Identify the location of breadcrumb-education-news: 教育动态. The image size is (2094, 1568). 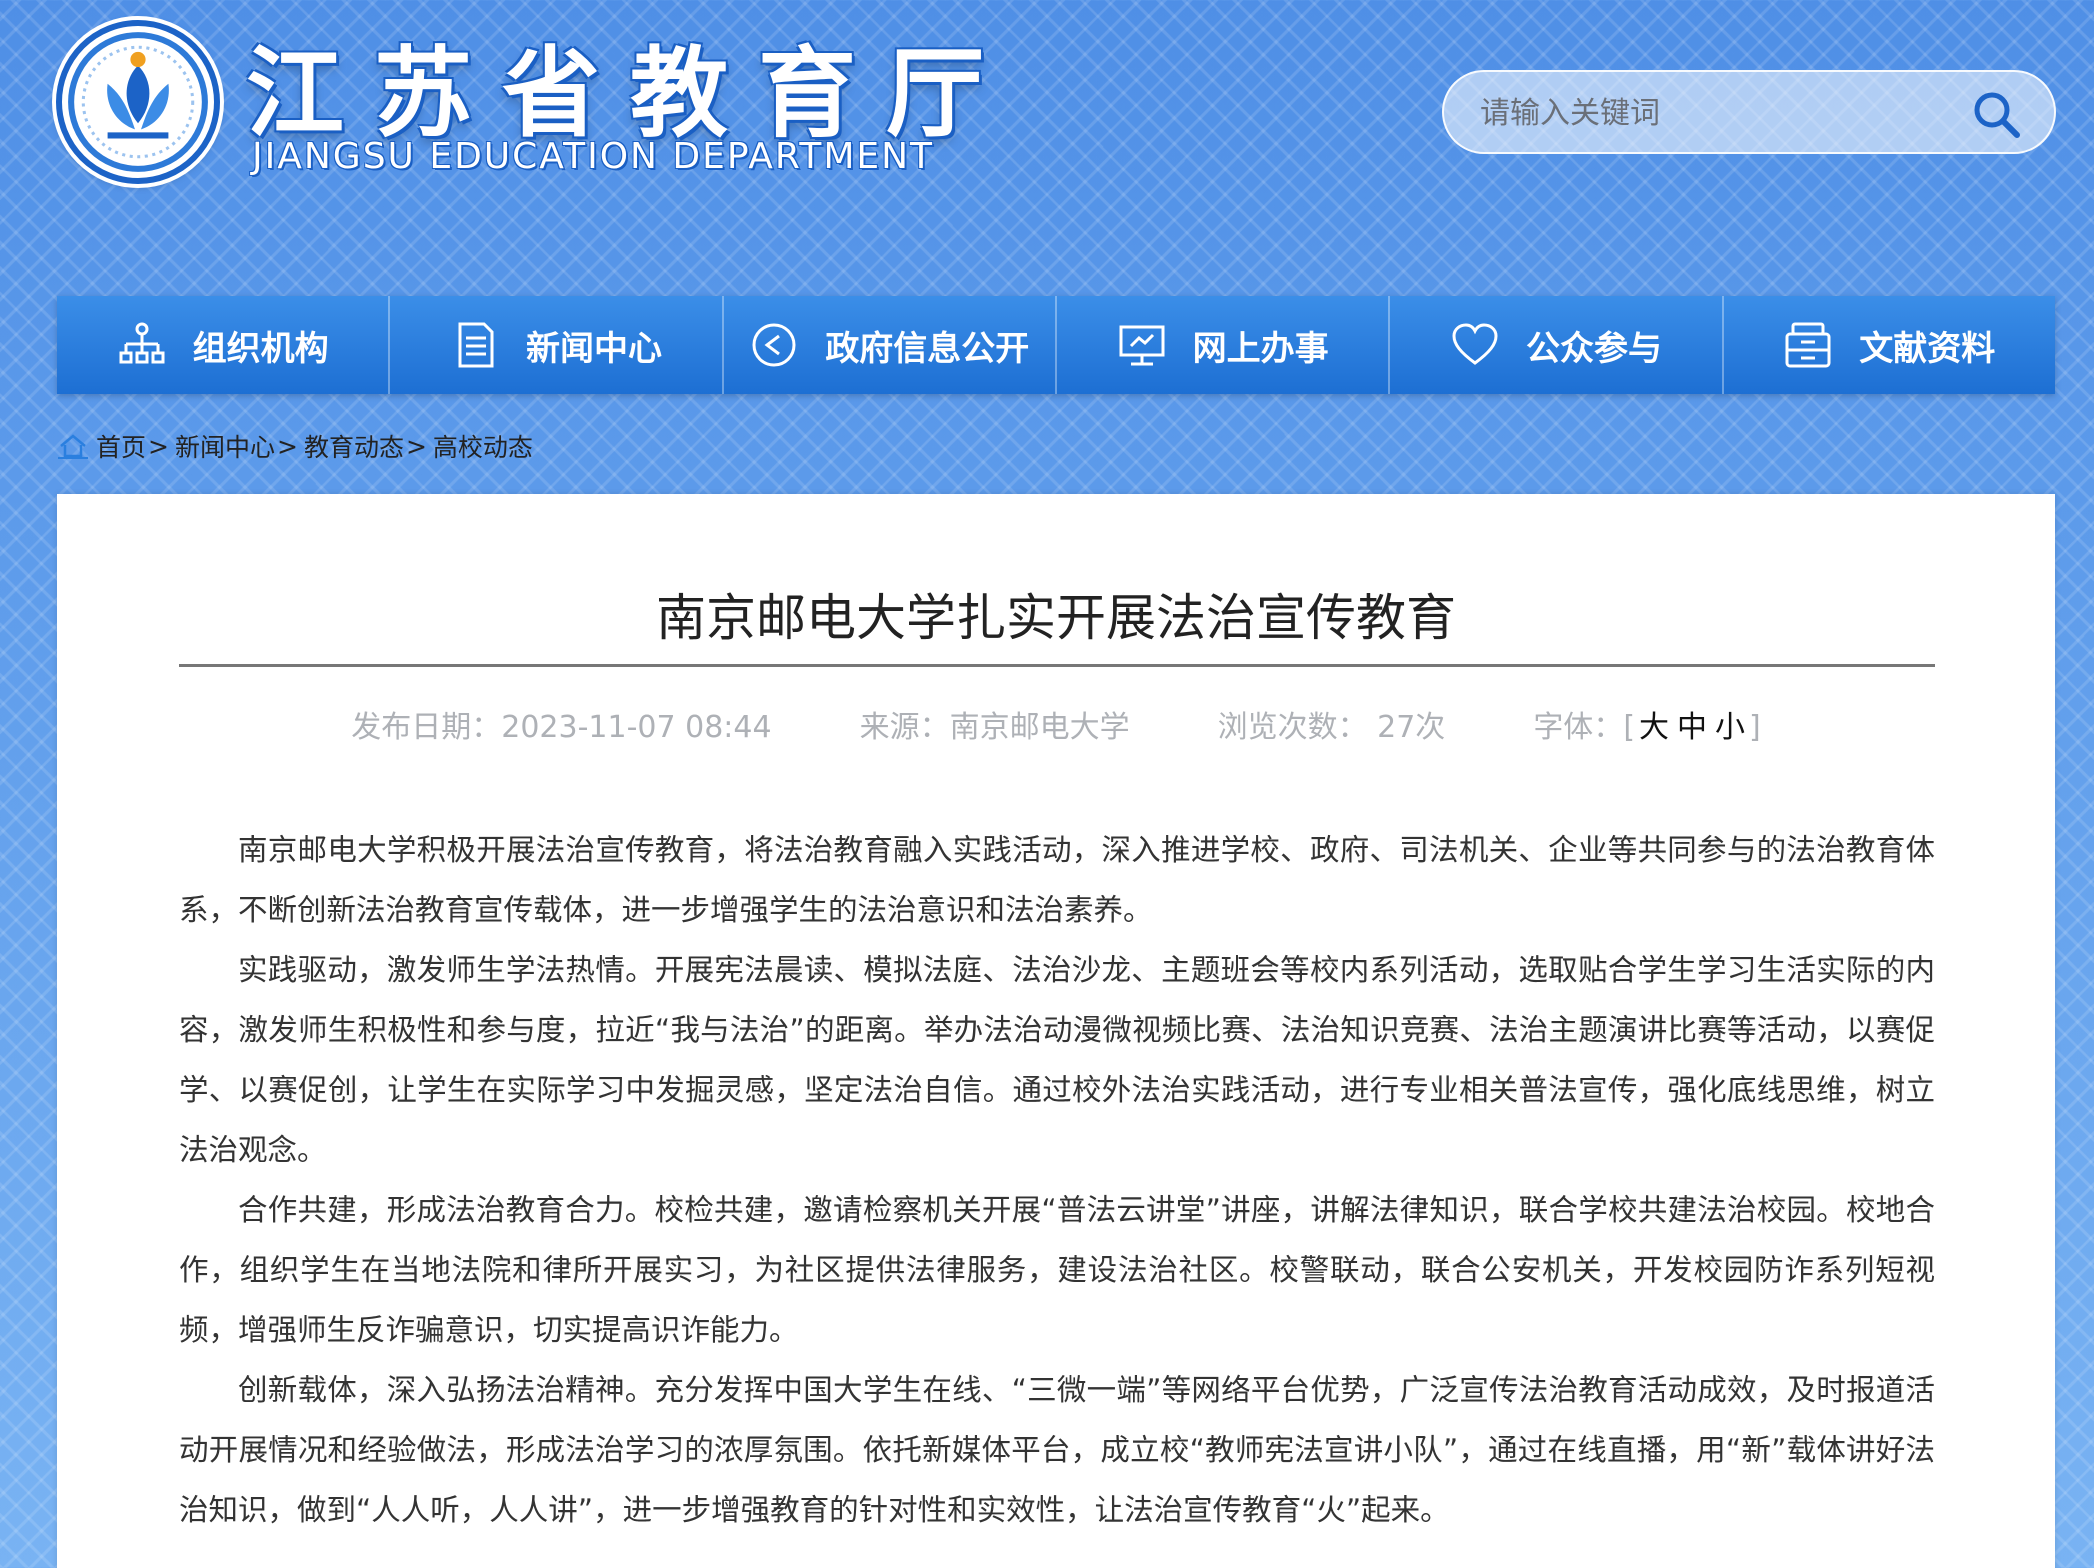
(354, 446).